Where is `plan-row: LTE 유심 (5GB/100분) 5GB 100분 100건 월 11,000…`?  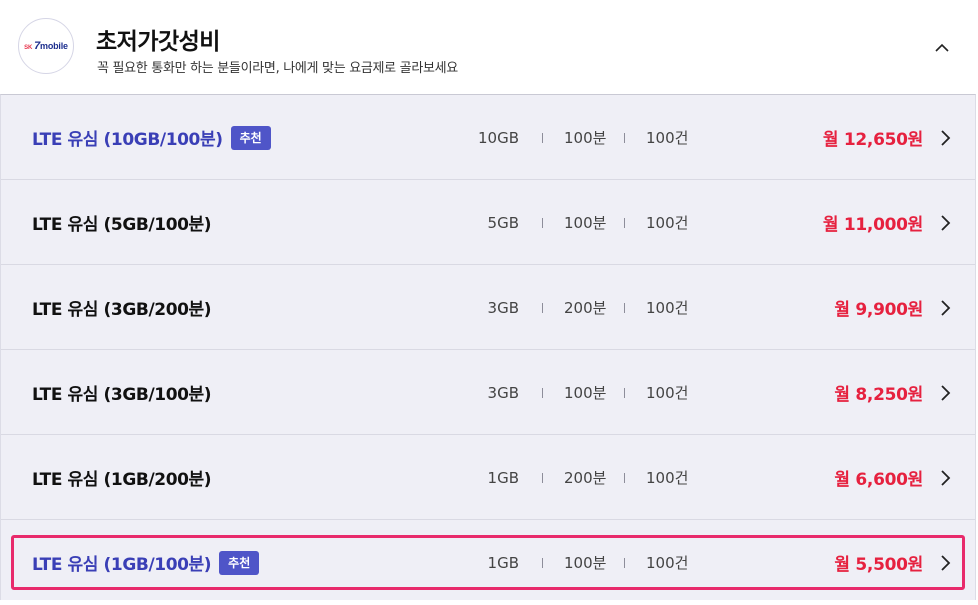 plan-row: LTE 유심 (5GB/100분) 5GB 100분 100건 월 11,000… is located at coordinates (488, 222).